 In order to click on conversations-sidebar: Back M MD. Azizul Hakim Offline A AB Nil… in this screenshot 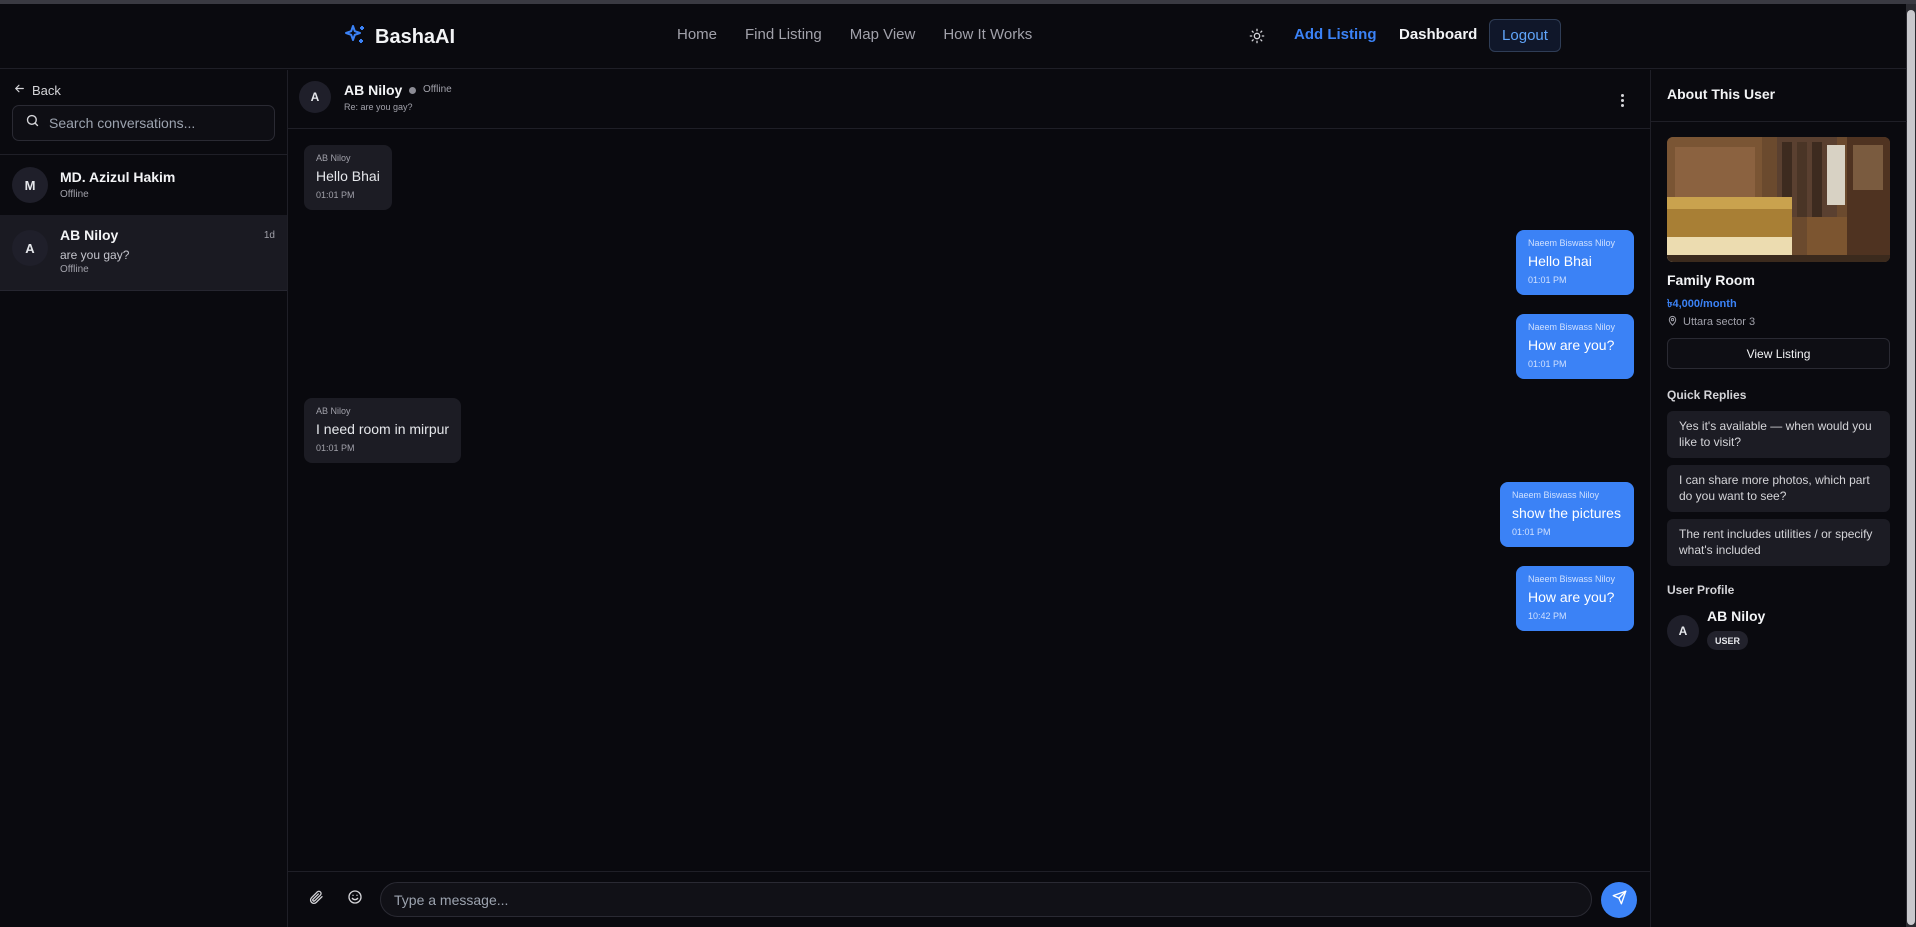, I will do `click(144, 498)`.